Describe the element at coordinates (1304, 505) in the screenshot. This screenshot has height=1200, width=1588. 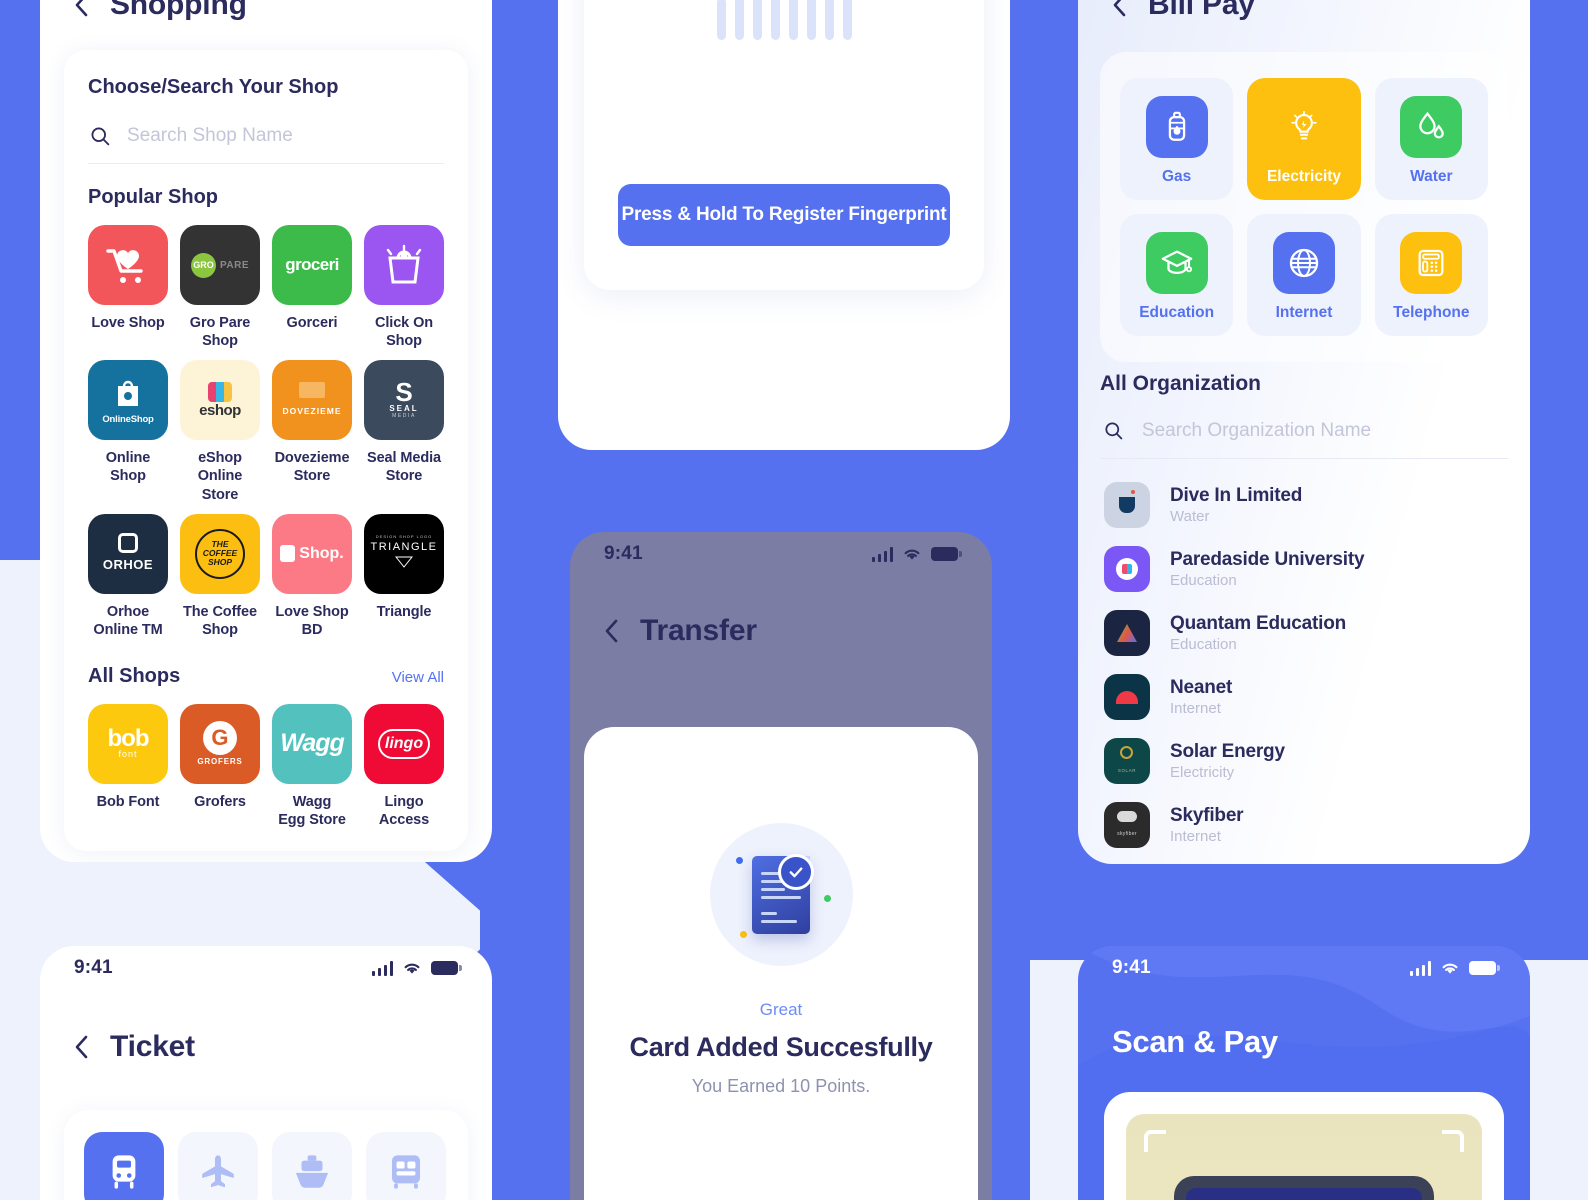
I see `organization-row: Dive In Limited Water` at that location.